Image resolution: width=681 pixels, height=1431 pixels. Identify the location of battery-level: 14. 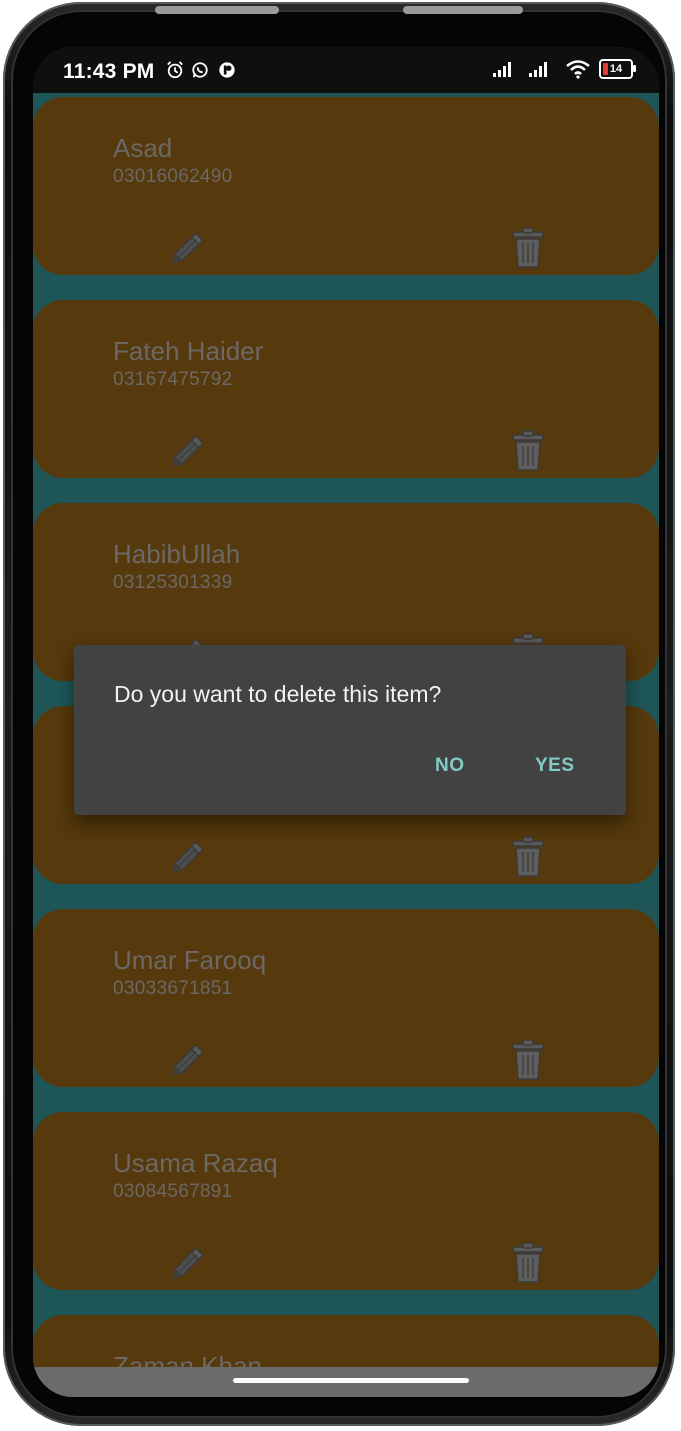
(616, 69).